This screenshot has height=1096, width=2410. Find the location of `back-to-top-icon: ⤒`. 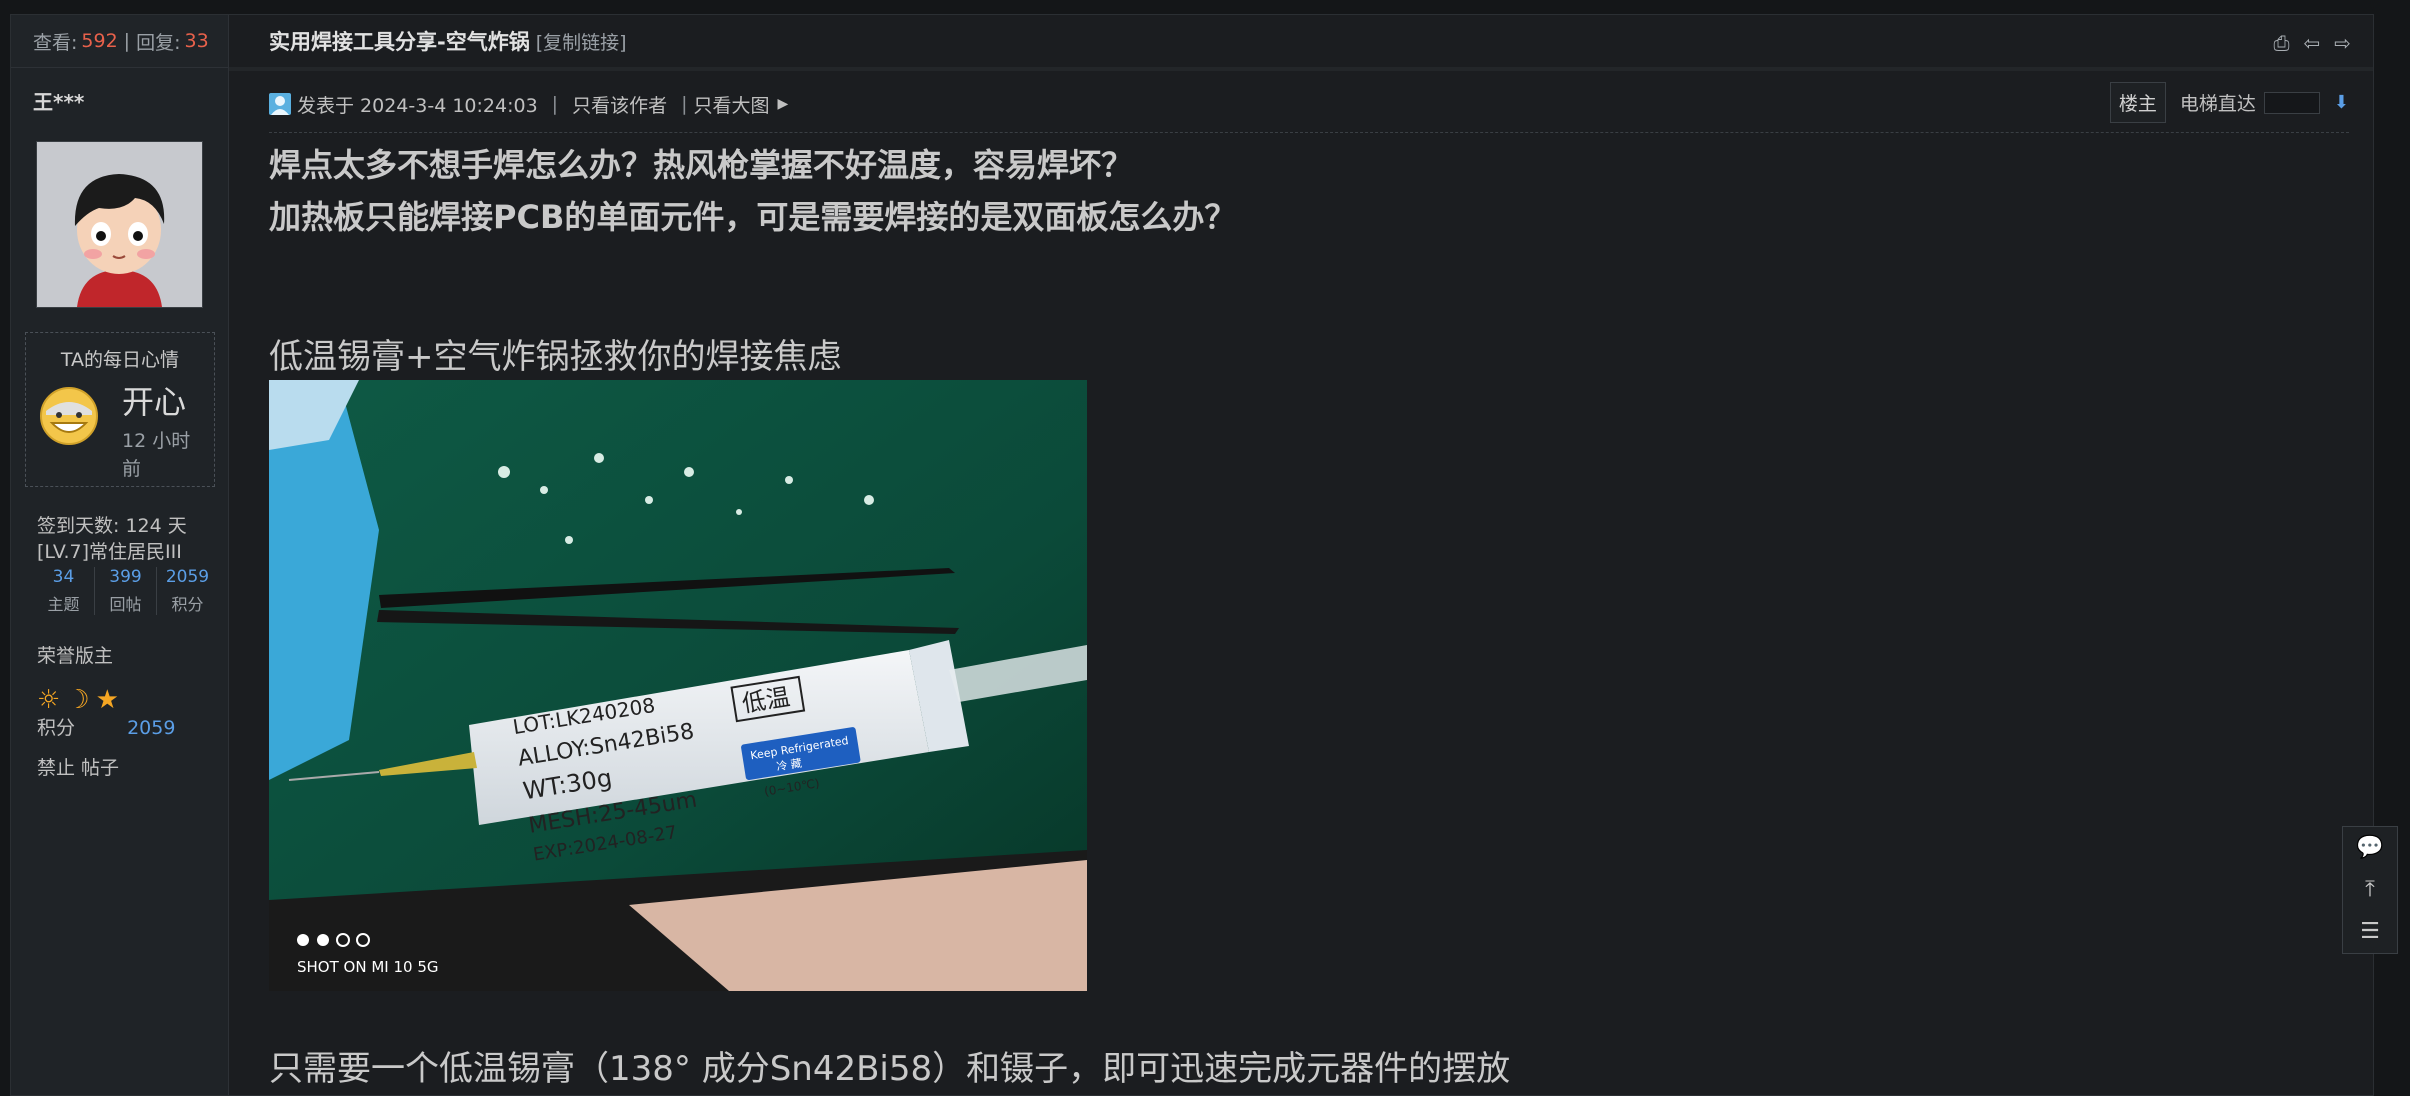

back-to-top-icon: ⤒ is located at coordinates (2370, 890).